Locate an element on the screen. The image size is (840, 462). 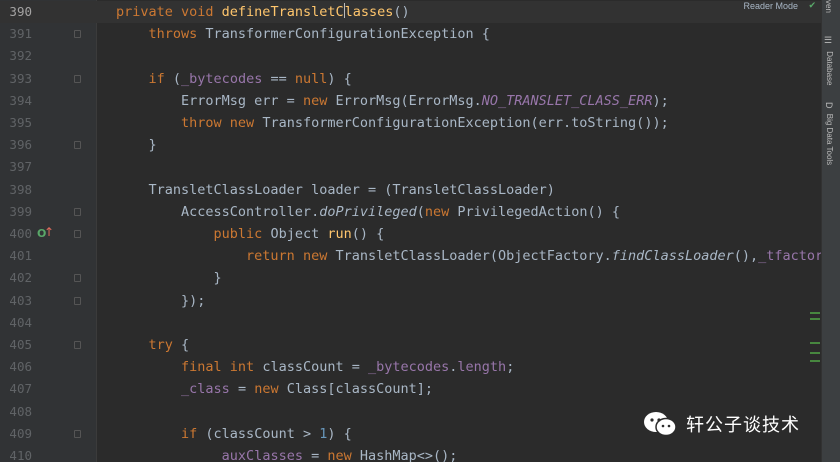
code-line: 410 _auxClasses = new HashMap<>(); is located at coordinates (411, 453).